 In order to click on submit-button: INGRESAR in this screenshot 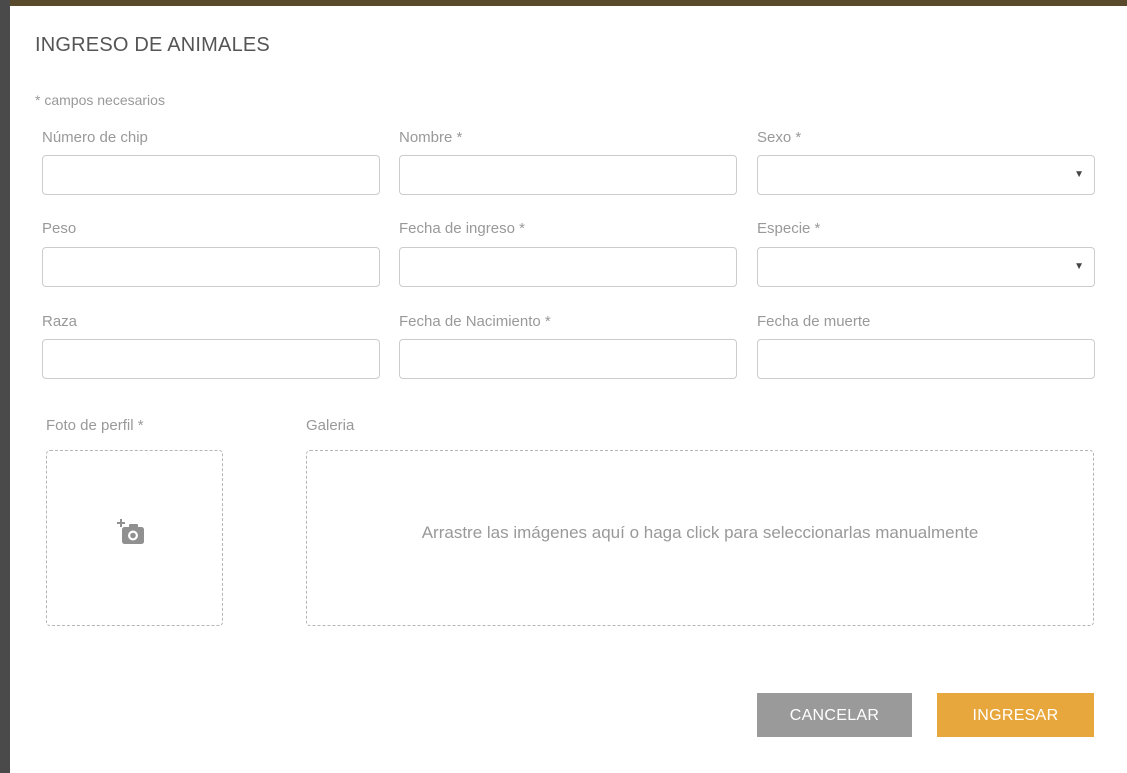, I will do `click(1015, 715)`.